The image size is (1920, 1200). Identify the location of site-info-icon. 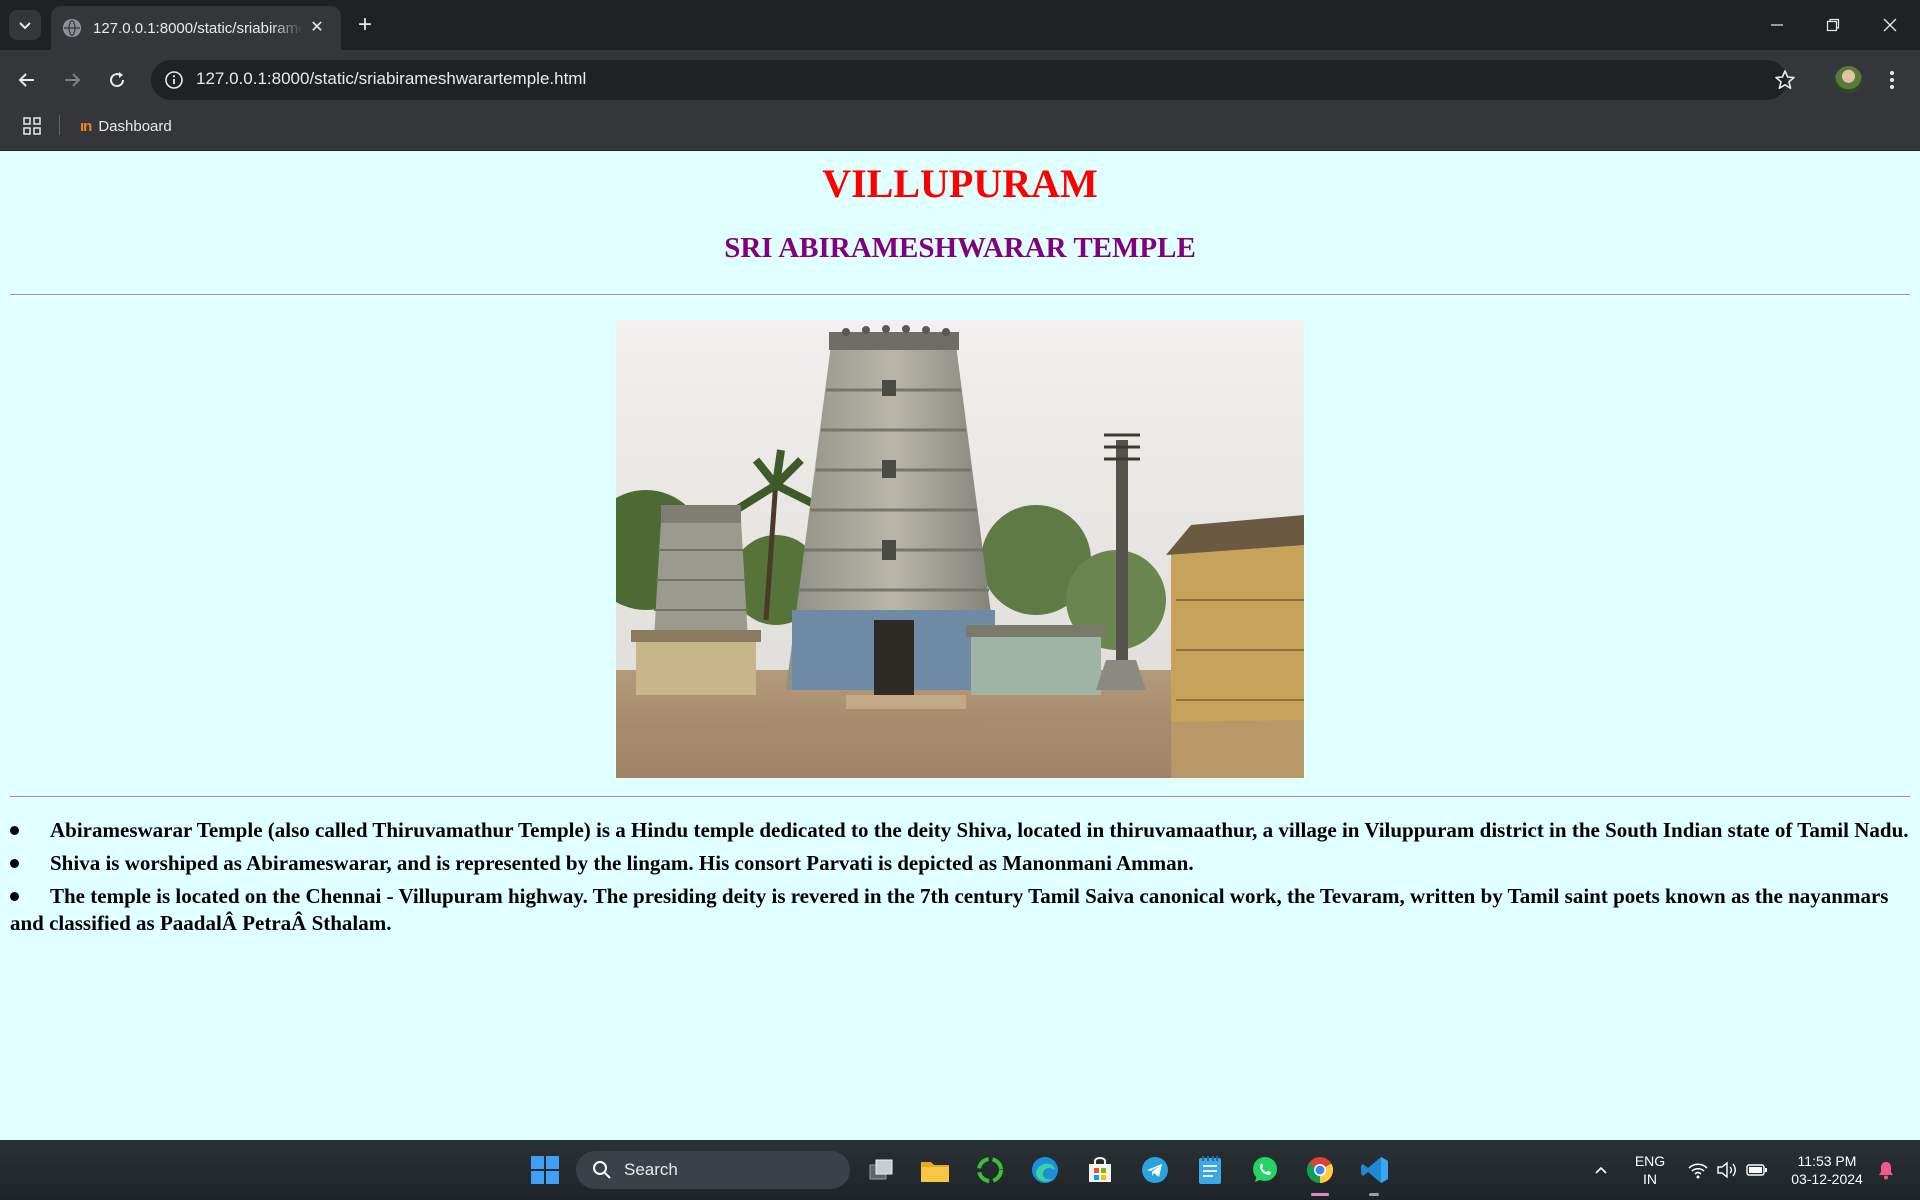
(174, 80).